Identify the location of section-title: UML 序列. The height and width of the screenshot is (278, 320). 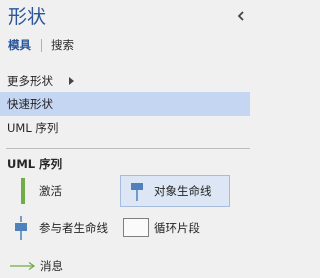
(35, 164).